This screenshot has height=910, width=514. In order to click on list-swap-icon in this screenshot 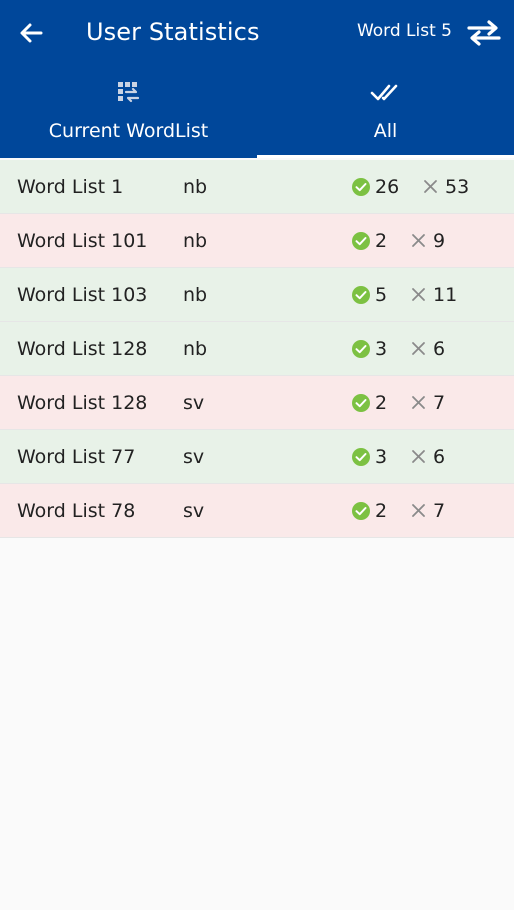, I will do `click(129, 93)`.